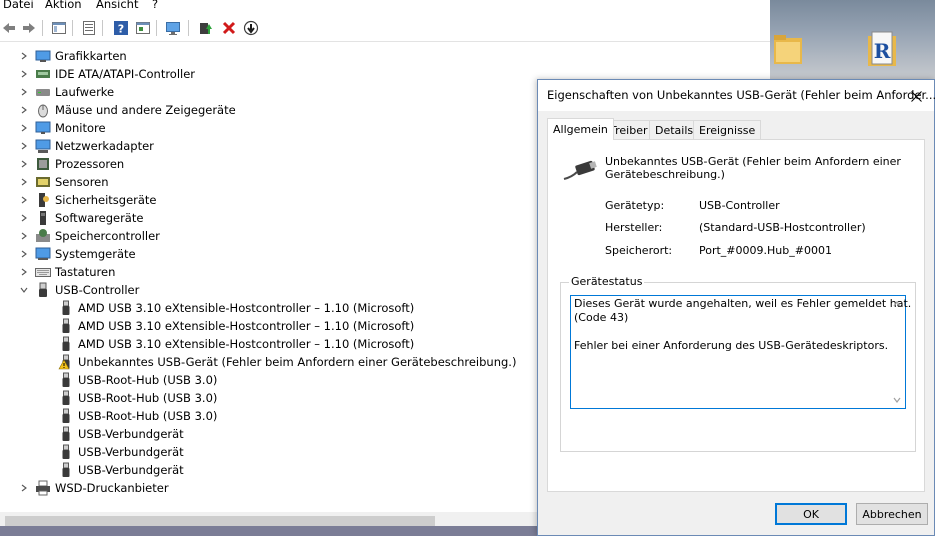 The image size is (935, 536). What do you see at coordinates (811, 514) in the screenshot?
I see `ok-button: OK` at bounding box center [811, 514].